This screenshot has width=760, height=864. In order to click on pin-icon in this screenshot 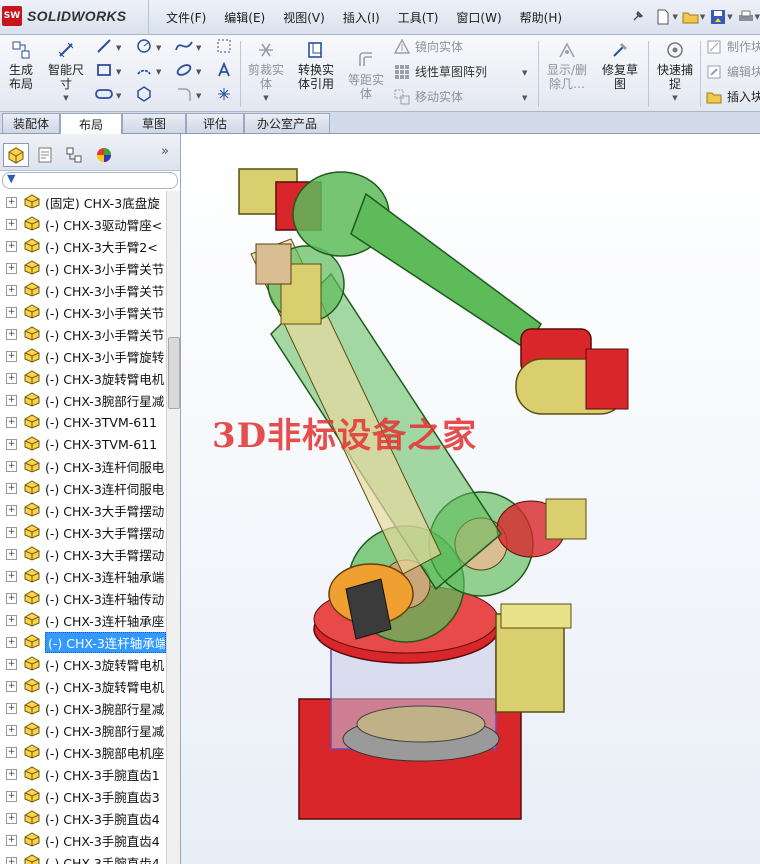, I will do `click(637, 17)`.